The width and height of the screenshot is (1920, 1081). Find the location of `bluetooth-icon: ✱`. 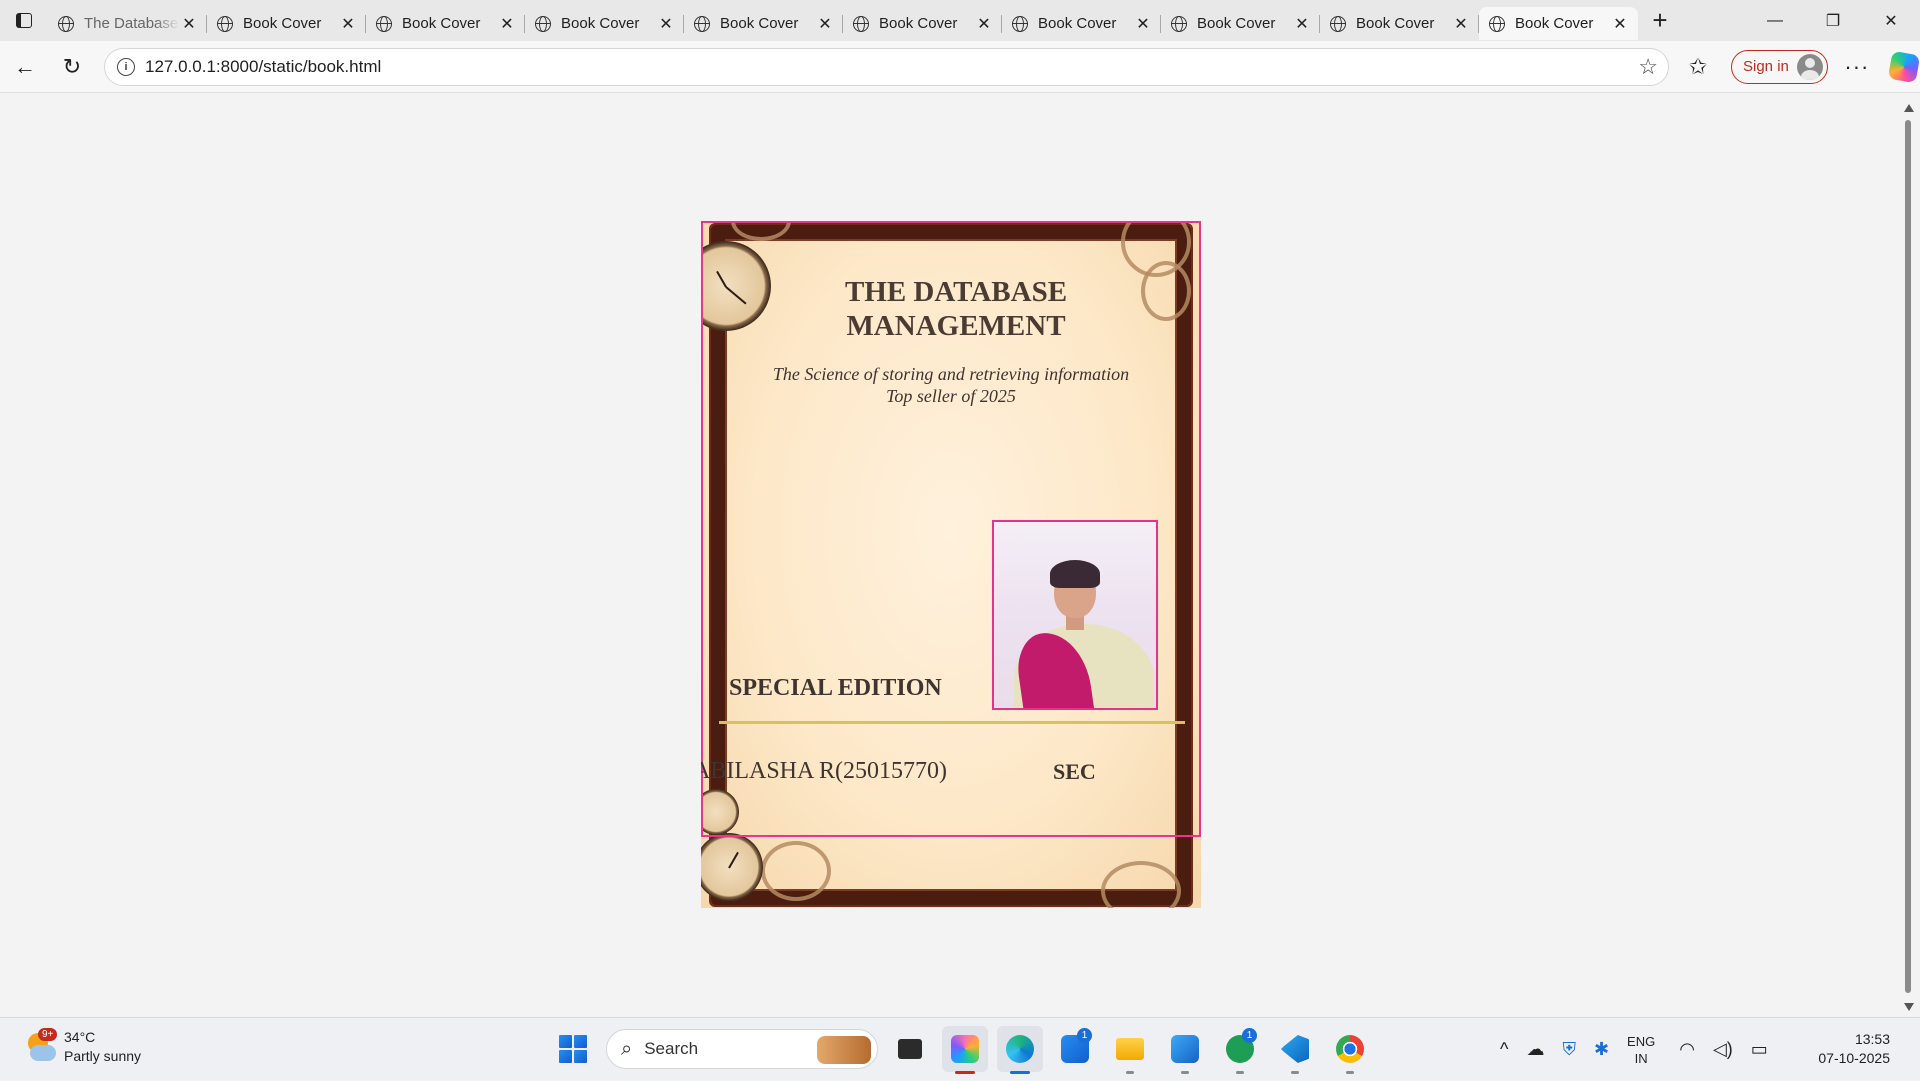

bluetooth-icon: ✱ is located at coordinates (1601, 1049).